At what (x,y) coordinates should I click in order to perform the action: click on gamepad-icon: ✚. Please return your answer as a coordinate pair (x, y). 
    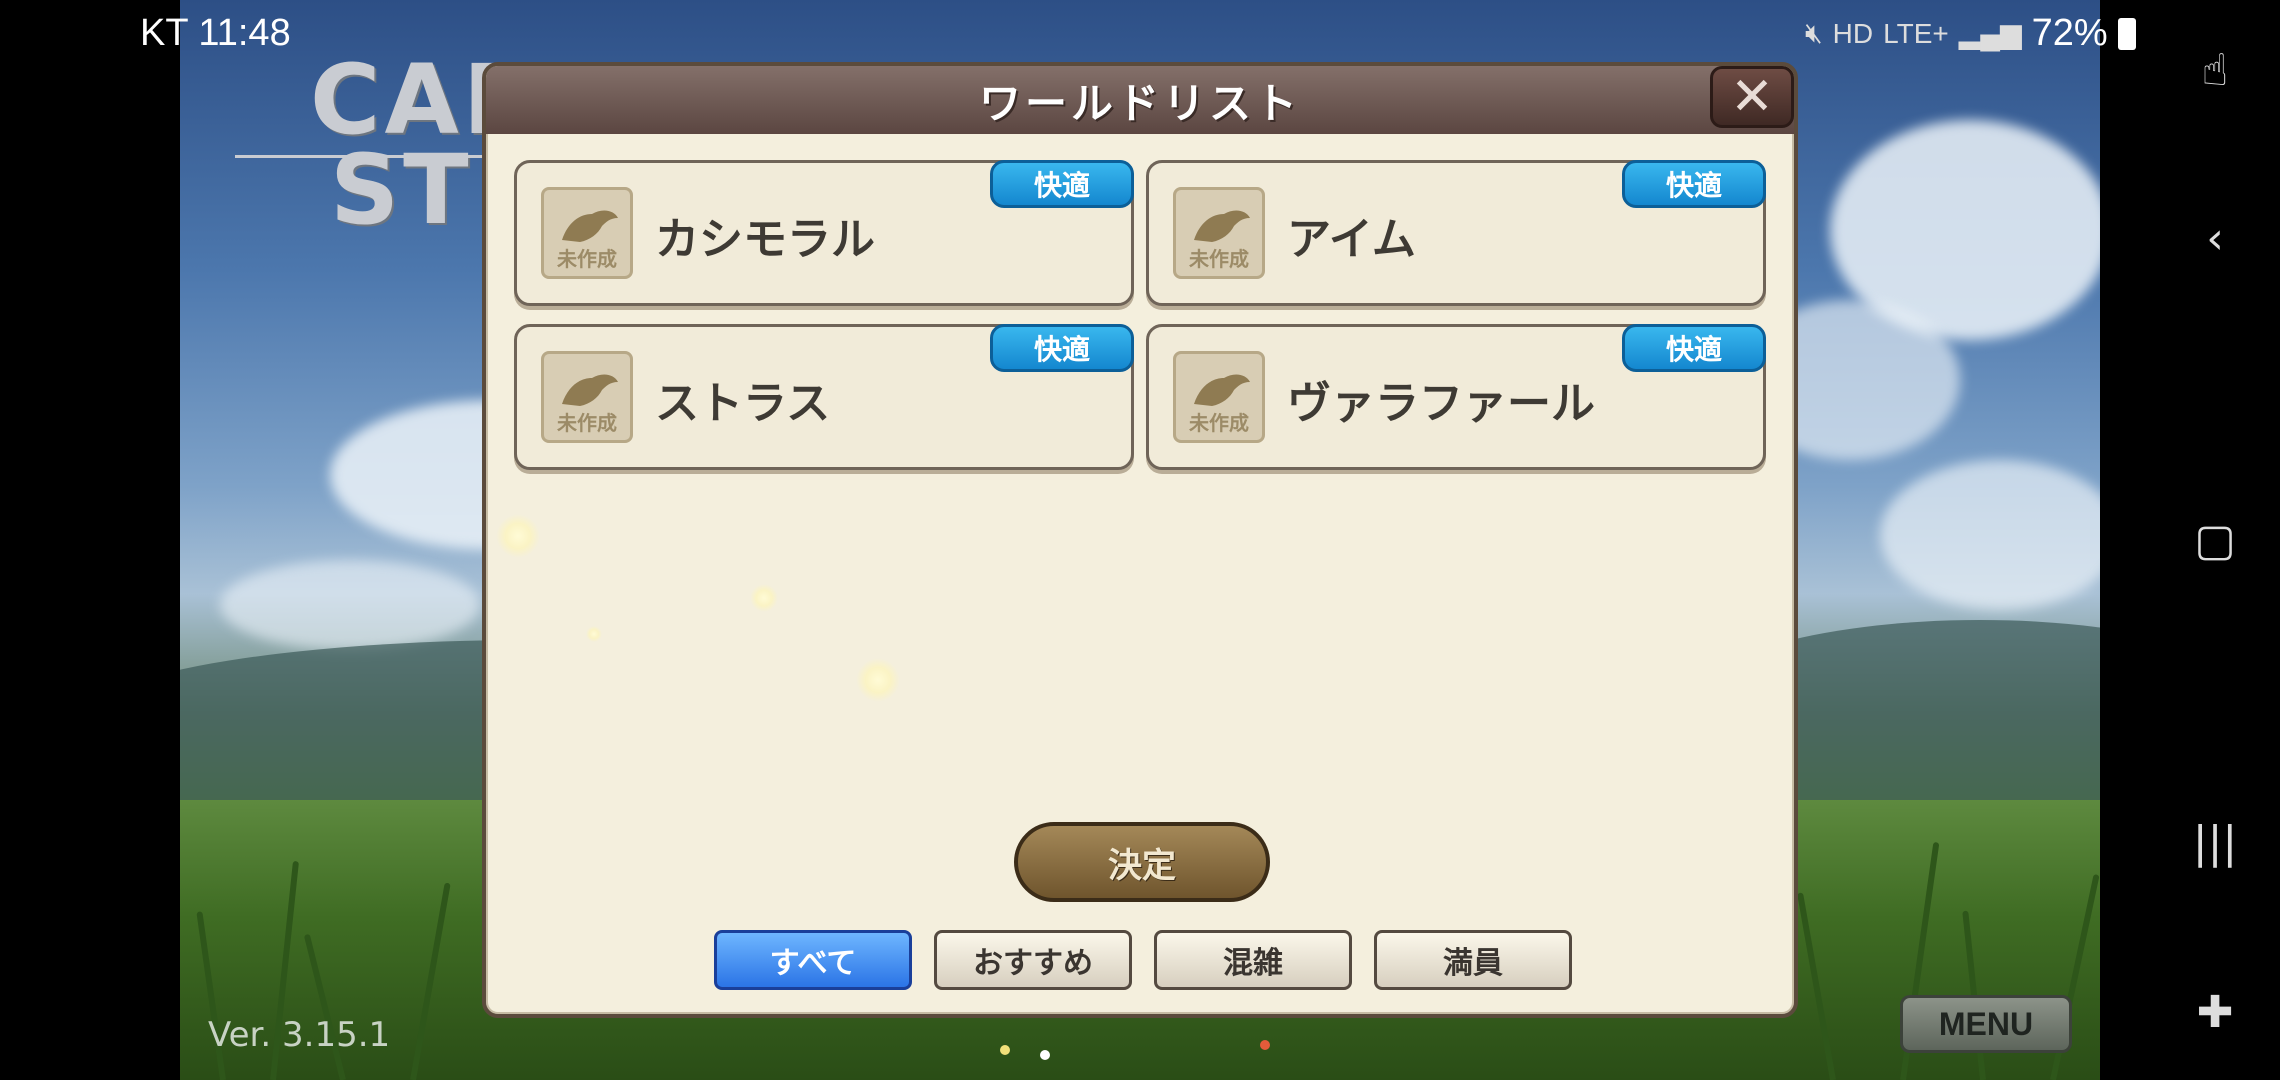
    Looking at the image, I should click on (2215, 1012).